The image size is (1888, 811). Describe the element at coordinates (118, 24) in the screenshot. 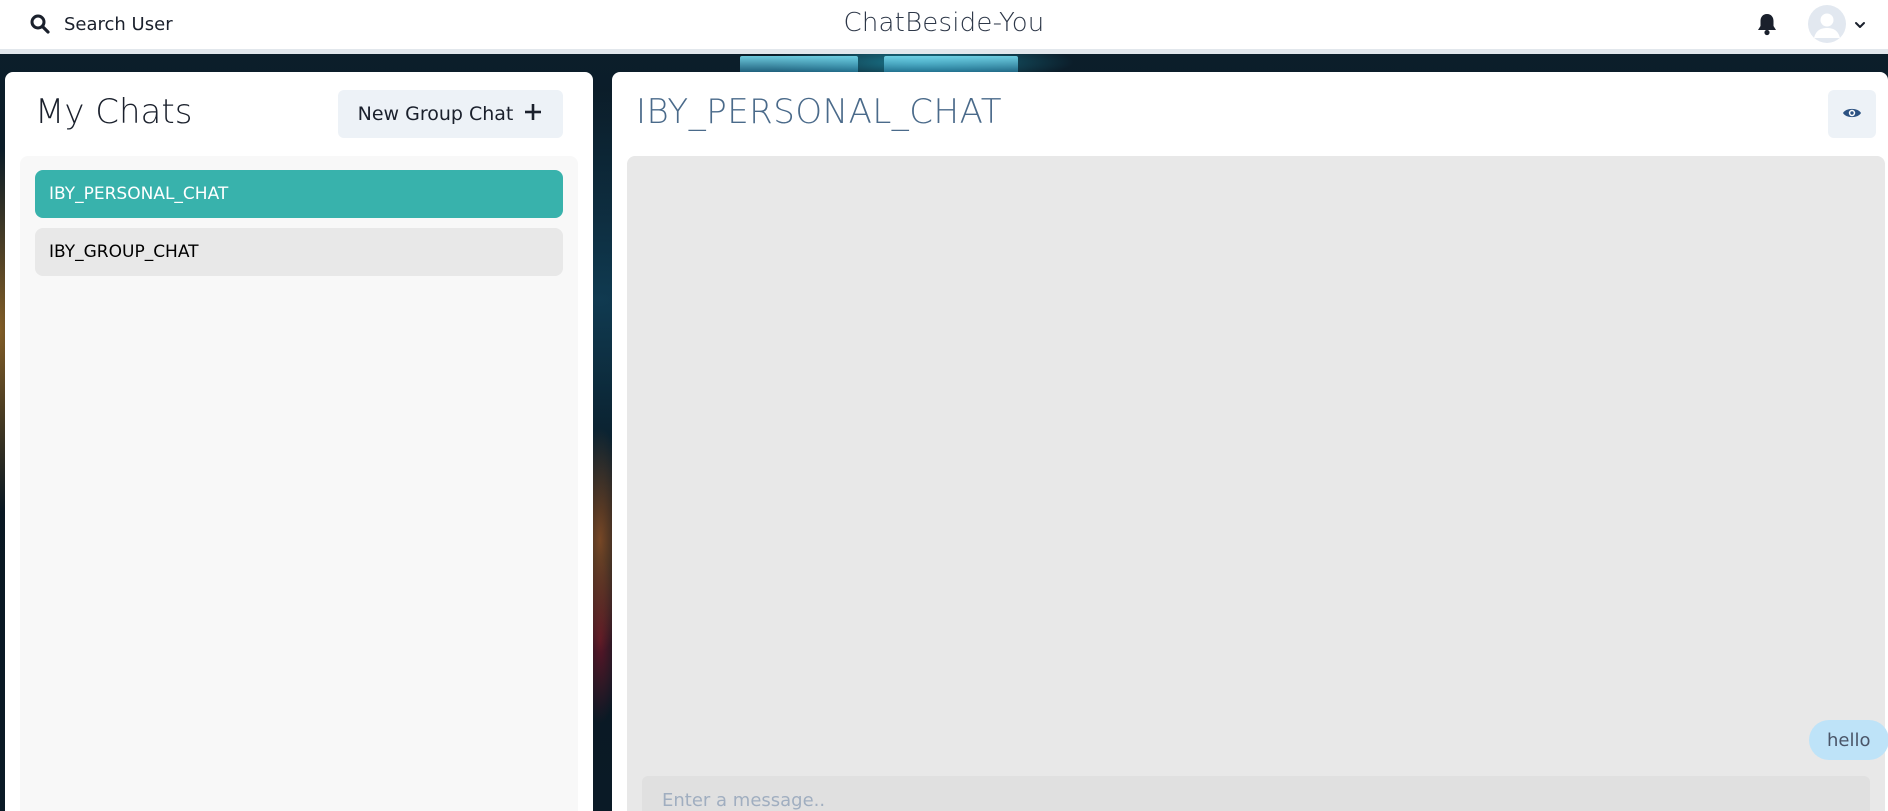

I see `search-user-label: Search User` at that location.